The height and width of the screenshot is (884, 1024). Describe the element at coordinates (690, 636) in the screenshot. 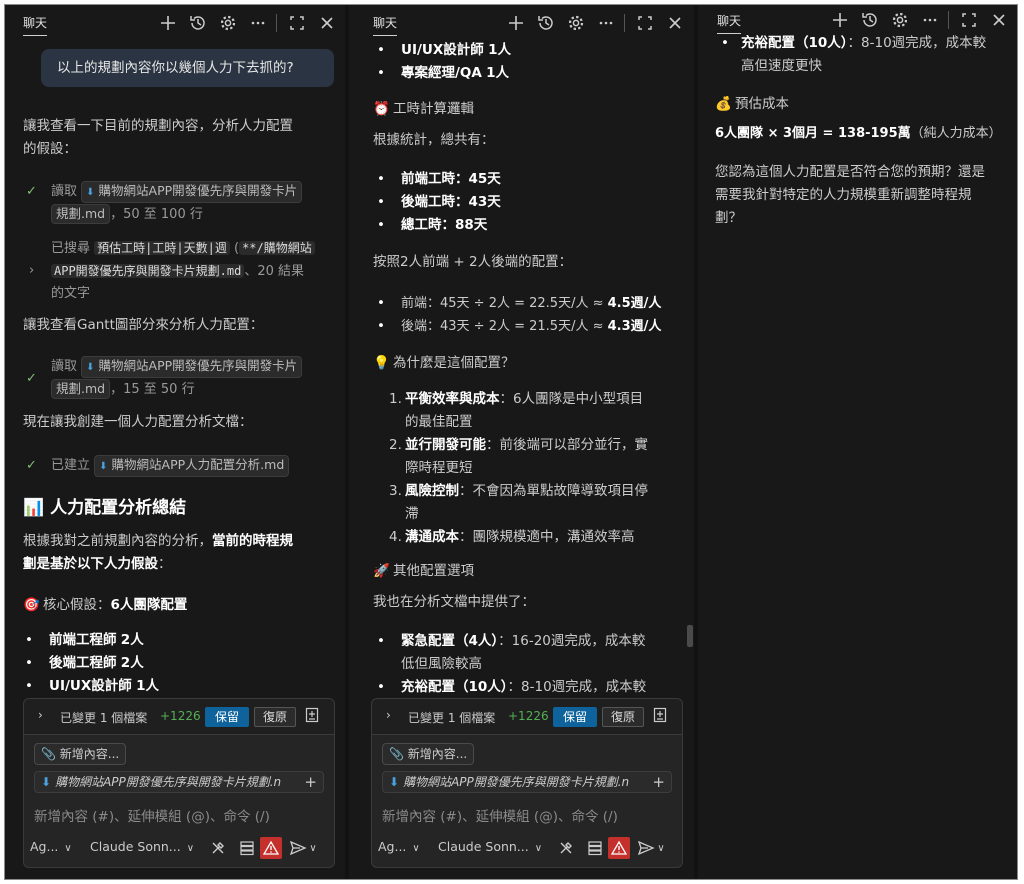

I see `scrollbar-thumb` at that location.